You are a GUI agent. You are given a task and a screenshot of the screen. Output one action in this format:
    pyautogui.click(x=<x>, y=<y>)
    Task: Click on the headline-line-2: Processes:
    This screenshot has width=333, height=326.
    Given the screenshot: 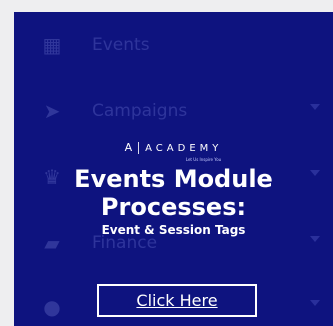 What is the action you would take?
    pyautogui.click(x=173, y=207)
    